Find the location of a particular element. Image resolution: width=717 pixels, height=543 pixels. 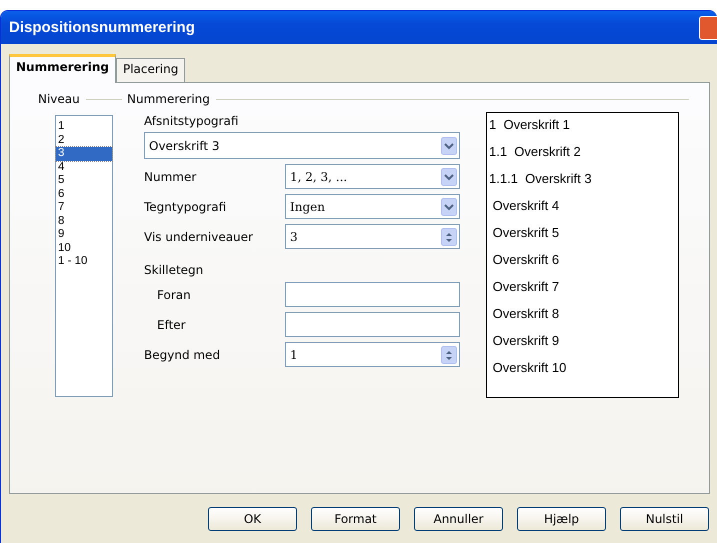

group-label: Nummerering is located at coordinates (168, 99).